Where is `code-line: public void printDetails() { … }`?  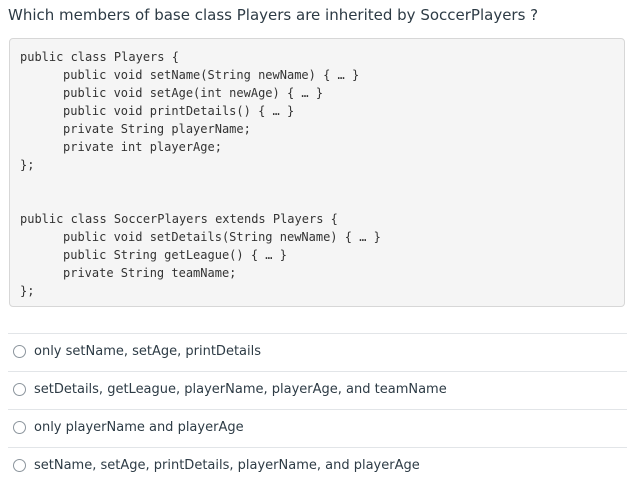
code-line: public void printDetails() { … } is located at coordinates (179, 111).